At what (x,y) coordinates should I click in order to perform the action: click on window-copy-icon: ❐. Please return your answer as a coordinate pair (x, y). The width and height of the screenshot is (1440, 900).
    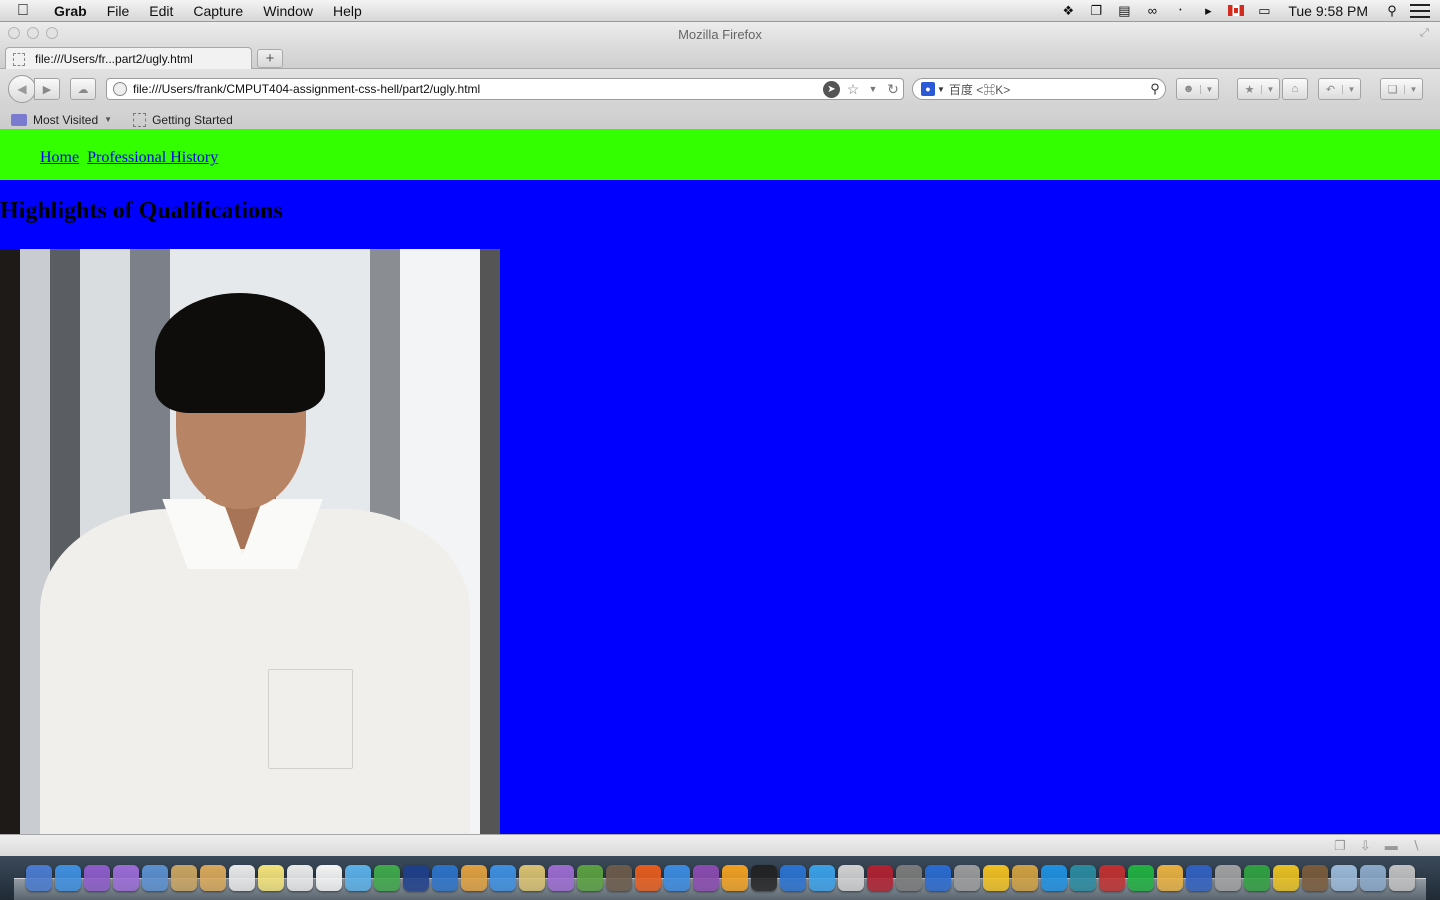
    Looking at the image, I should click on (1096, 11).